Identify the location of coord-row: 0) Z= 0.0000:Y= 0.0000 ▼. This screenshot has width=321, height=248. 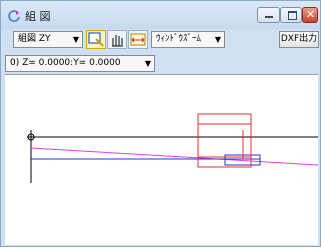
(80, 63).